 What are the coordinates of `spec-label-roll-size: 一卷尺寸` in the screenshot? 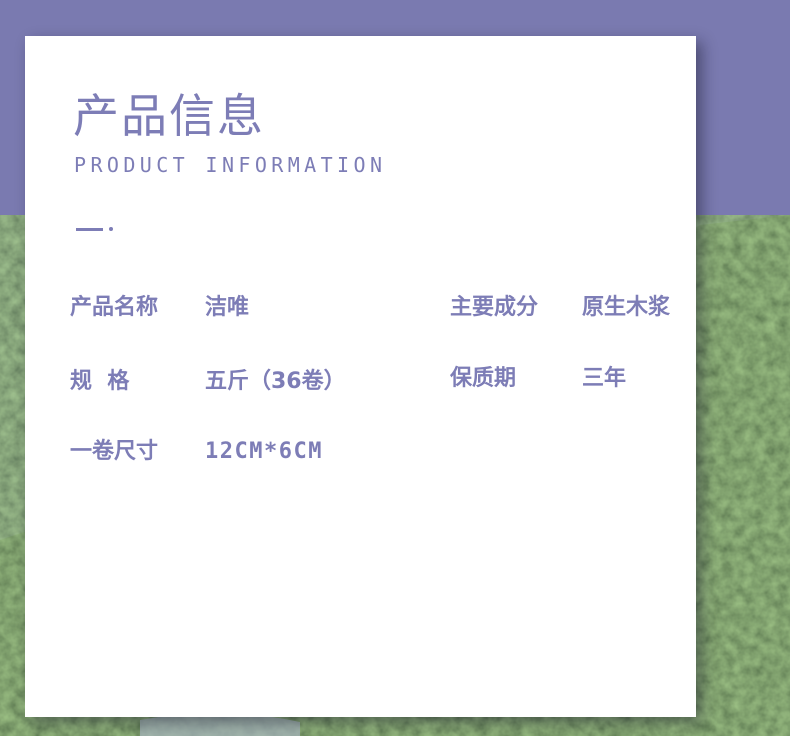 It's located at (114, 451).